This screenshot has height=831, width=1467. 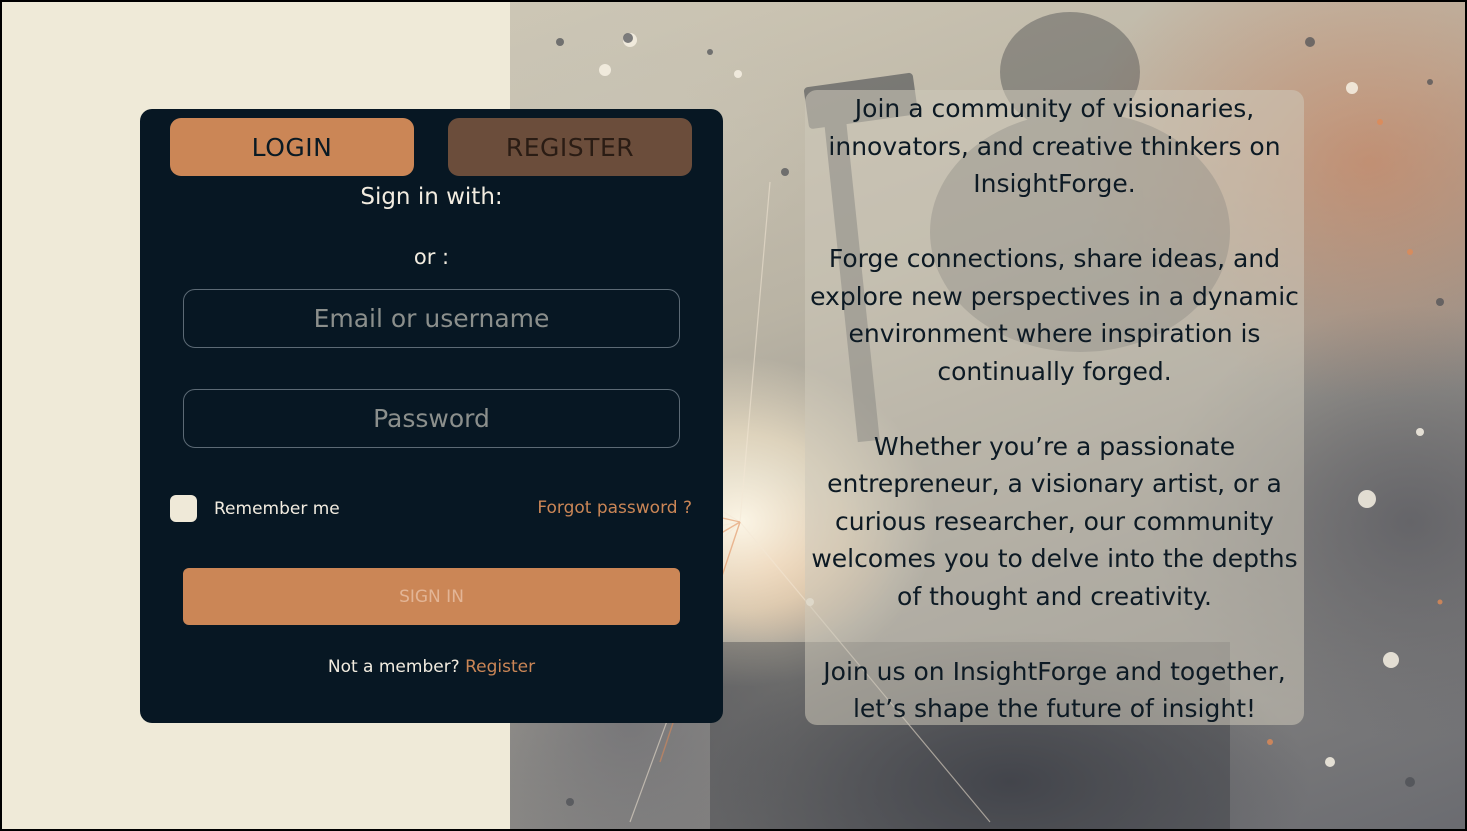 I want to click on forgot-password-link: Forgot password ?, so click(x=614, y=508).